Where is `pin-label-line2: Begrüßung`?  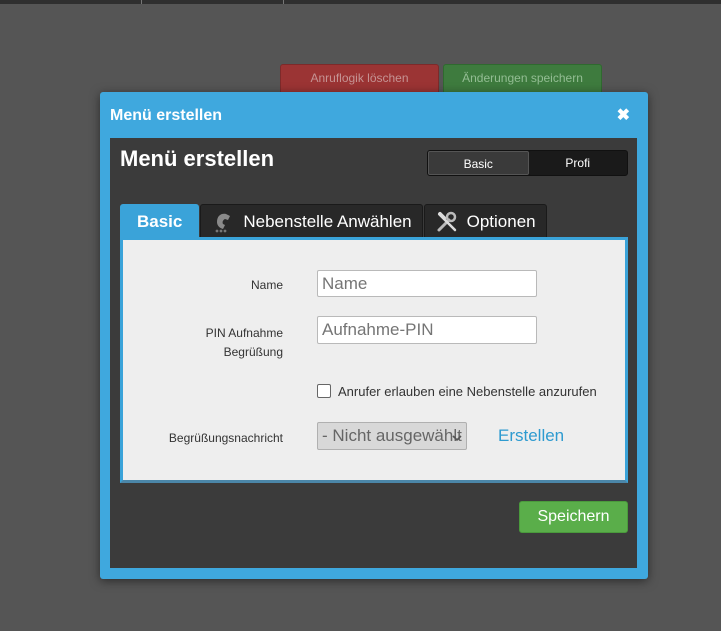 pin-label-line2: Begrüßung is located at coordinates (253, 352).